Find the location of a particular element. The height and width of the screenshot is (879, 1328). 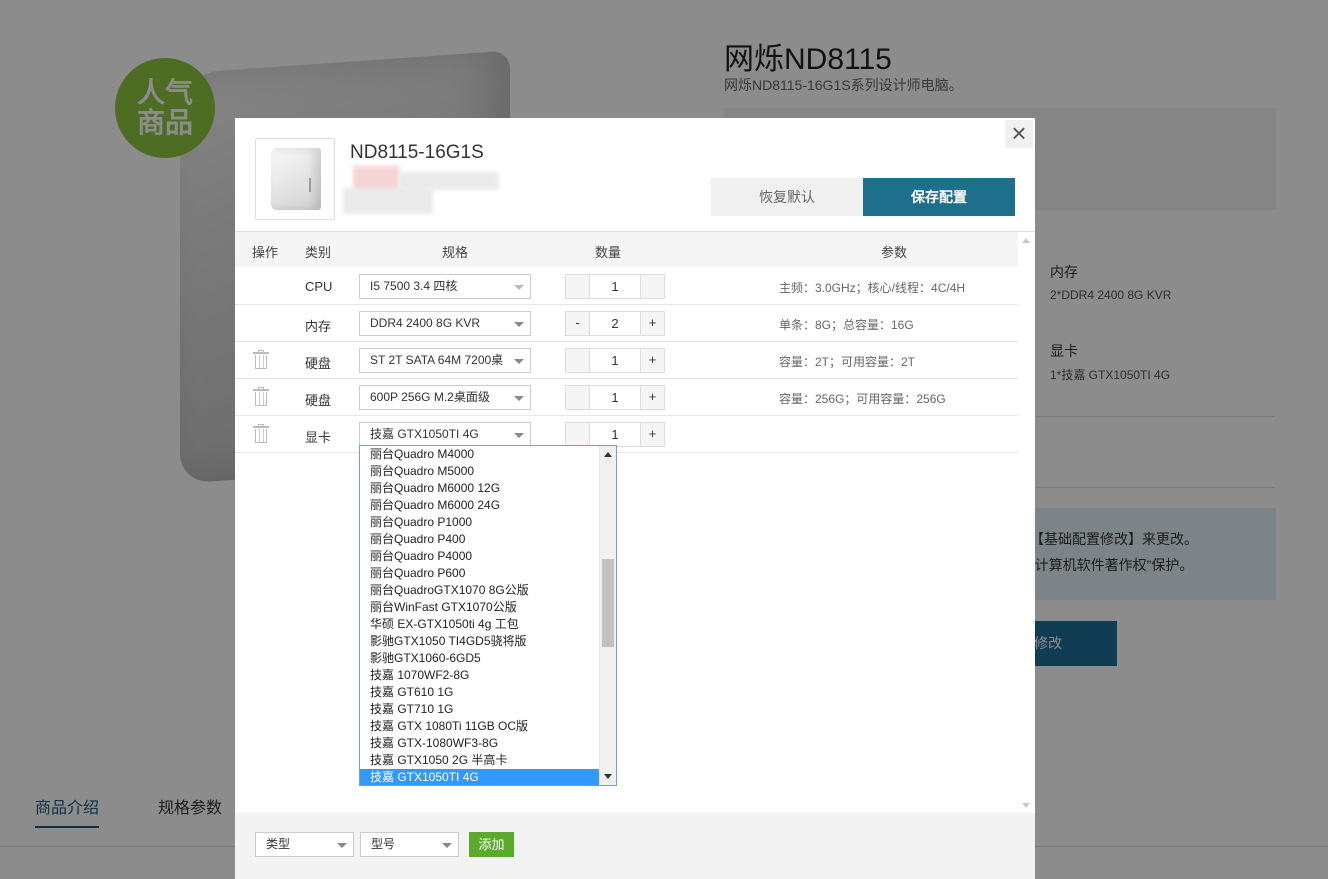

spec-select: ST 2T SATA 64M 7200桌 is located at coordinates (445, 360).